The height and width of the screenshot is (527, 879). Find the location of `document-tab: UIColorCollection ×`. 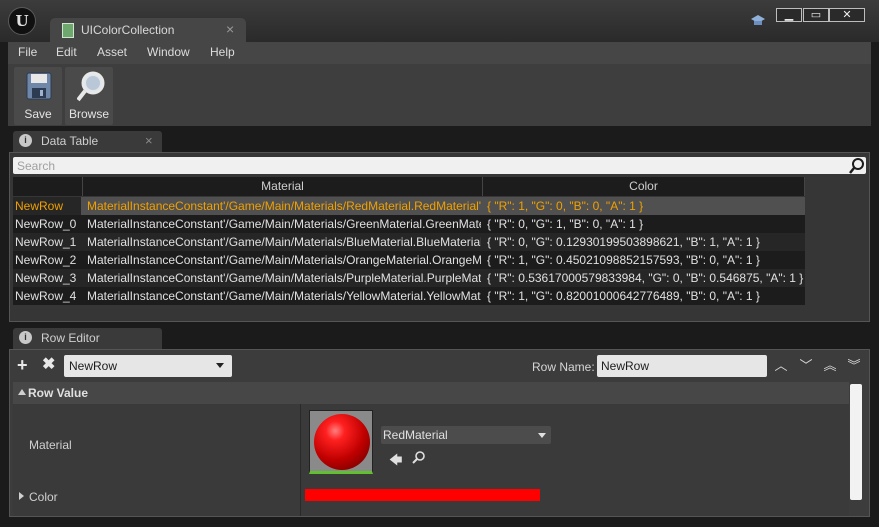

document-tab: UIColorCollection × is located at coordinates (148, 30).